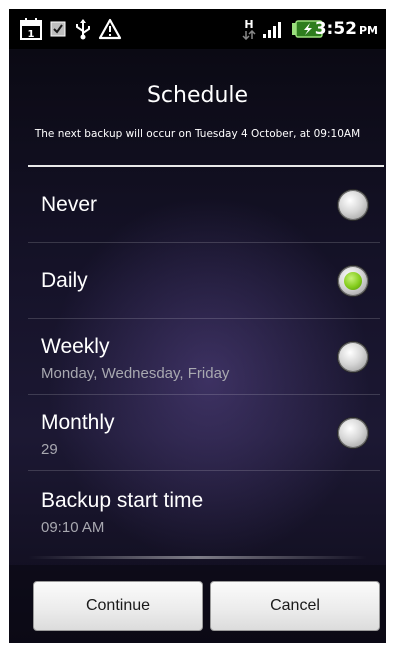 The width and height of the screenshot is (395, 652). I want to click on backup-start-value: 09:10 AM, so click(73, 527).